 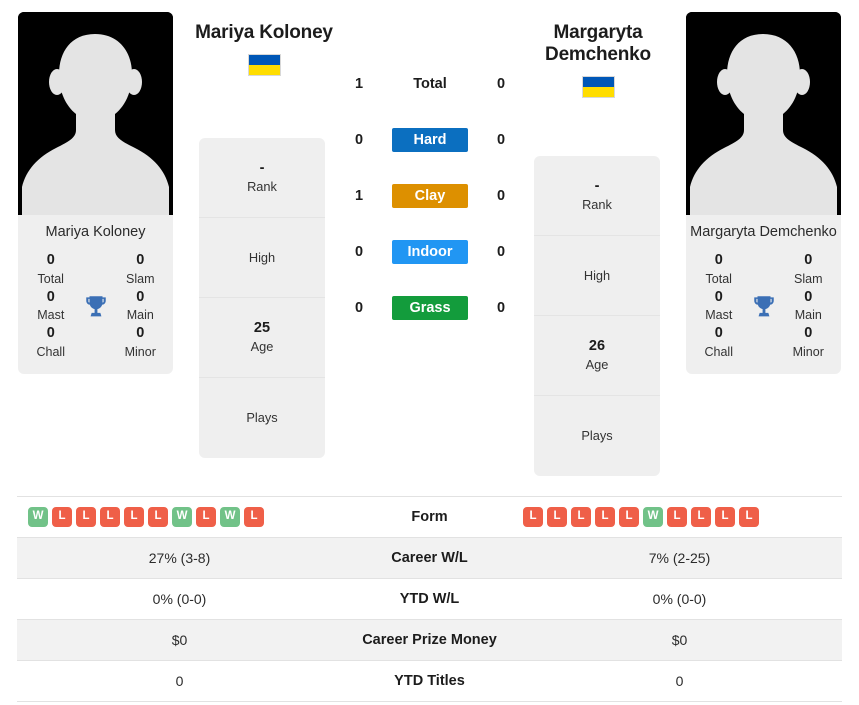 I want to click on info-card-left: - Rank High 25 Age Plays, so click(x=262, y=298).